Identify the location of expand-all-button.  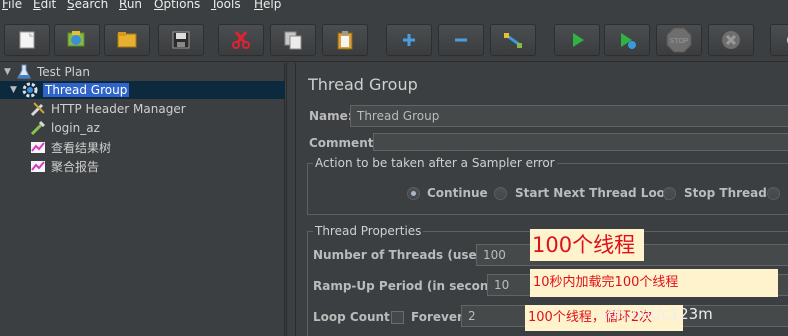
(409, 40).